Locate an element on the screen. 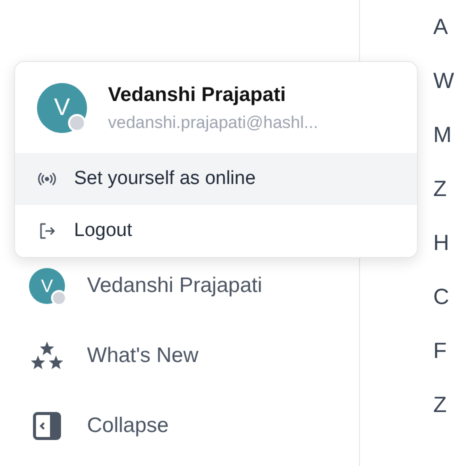  list-item-text: C is located at coordinates (441, 296).